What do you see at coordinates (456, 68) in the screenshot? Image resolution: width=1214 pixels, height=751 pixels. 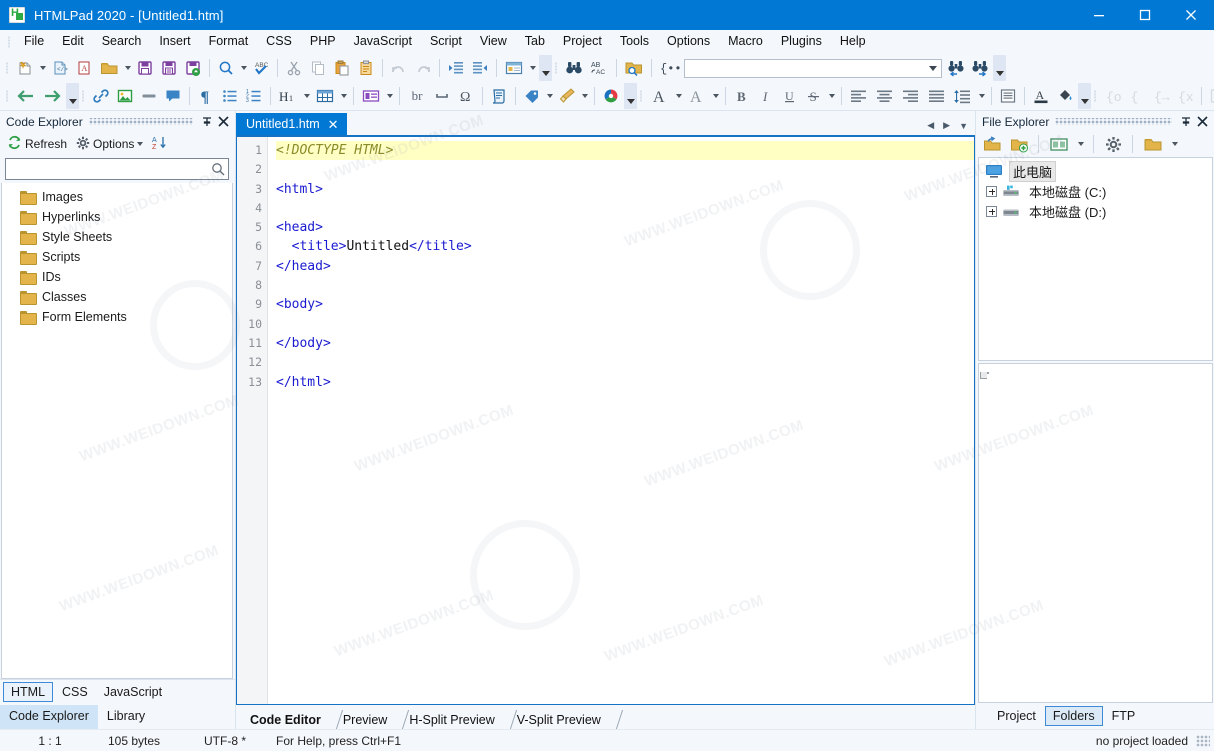 I see `indent-icon` at bounding box center [456, 68].